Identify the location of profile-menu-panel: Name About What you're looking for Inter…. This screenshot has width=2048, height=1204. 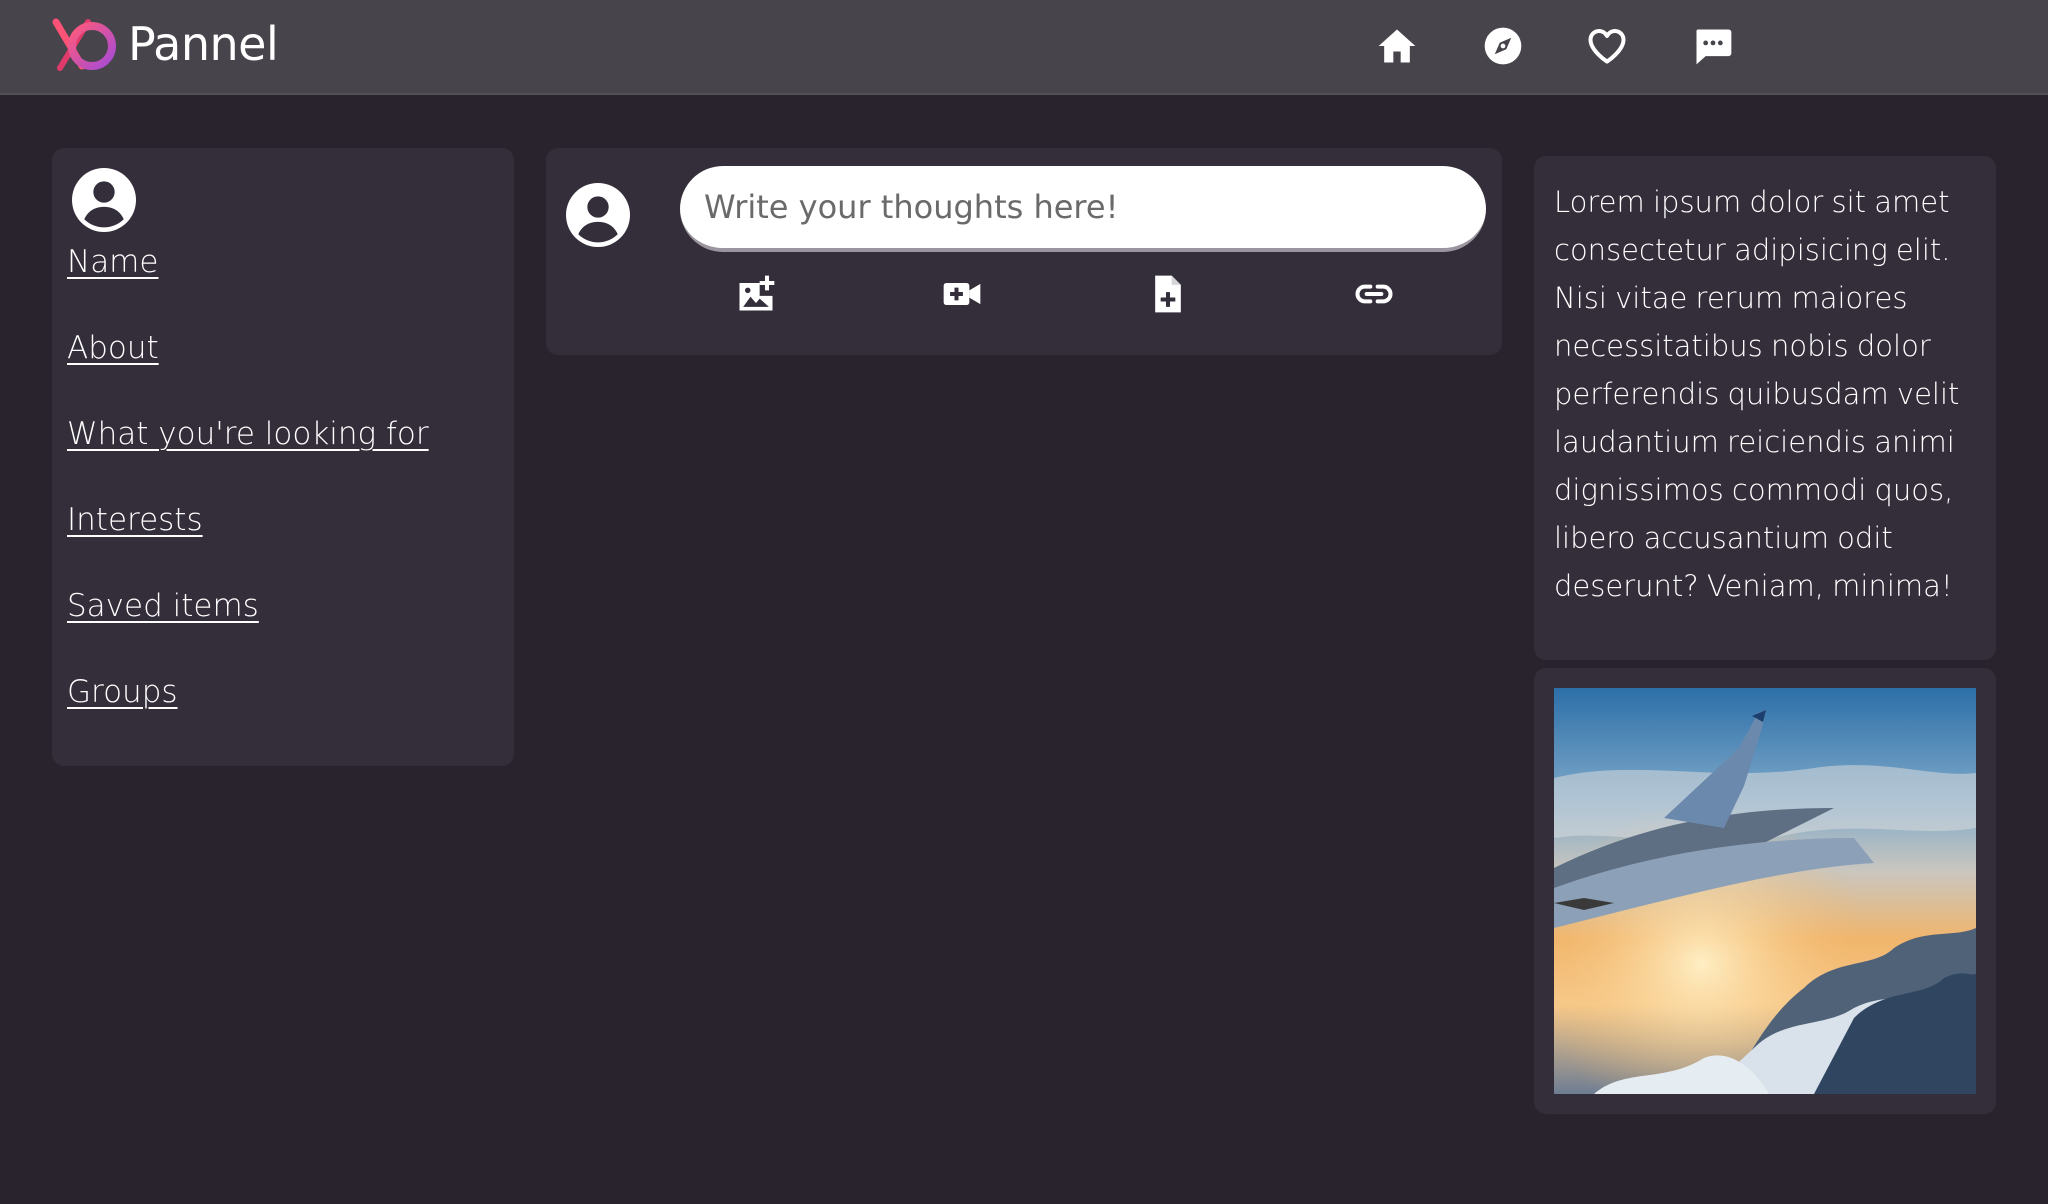
(283, 457).